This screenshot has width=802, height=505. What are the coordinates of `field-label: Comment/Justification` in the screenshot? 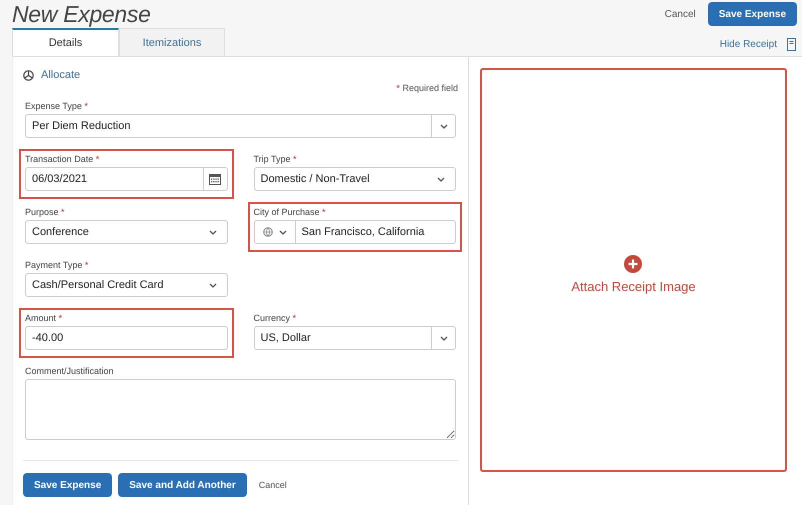 It's located at (70, 371).